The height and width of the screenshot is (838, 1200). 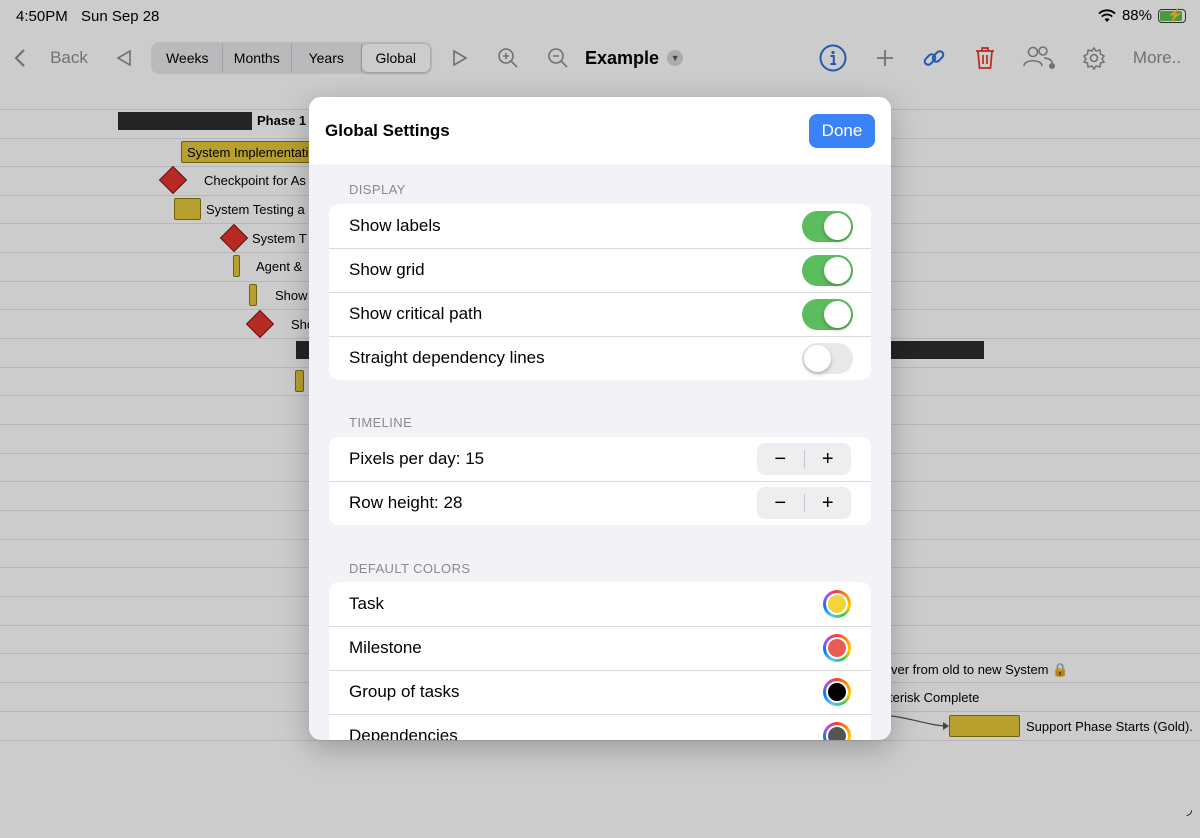 I want to click on setting-label: Task, so click(x=366, y=603).